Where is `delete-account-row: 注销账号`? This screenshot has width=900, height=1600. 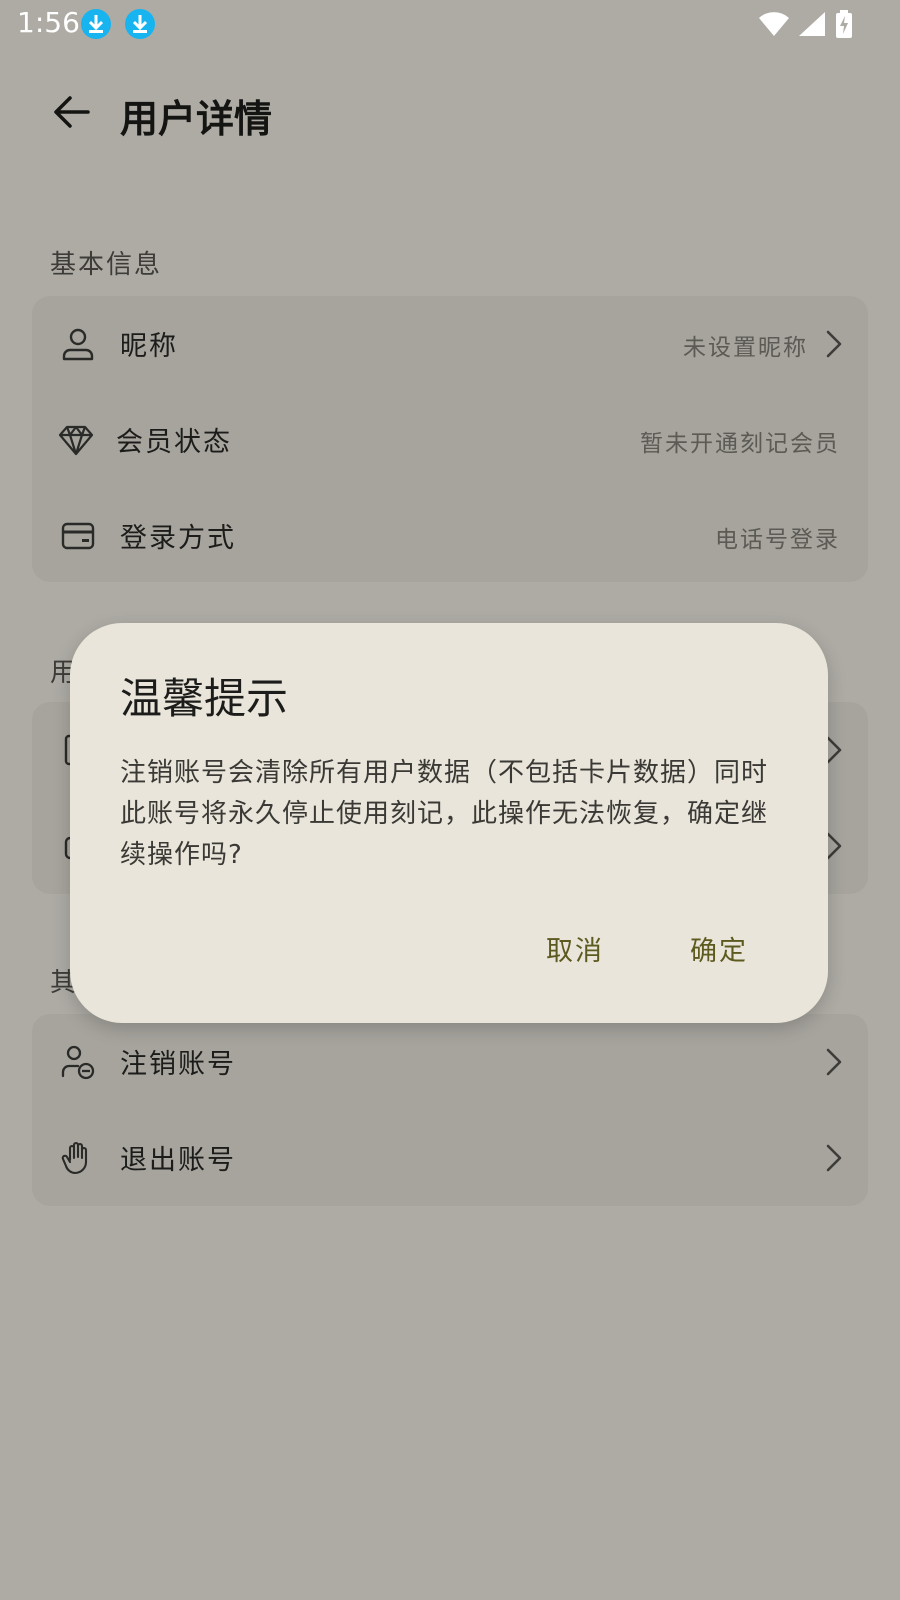 delete-account-row: 注销账号 is located at coordinates (450, 1062).